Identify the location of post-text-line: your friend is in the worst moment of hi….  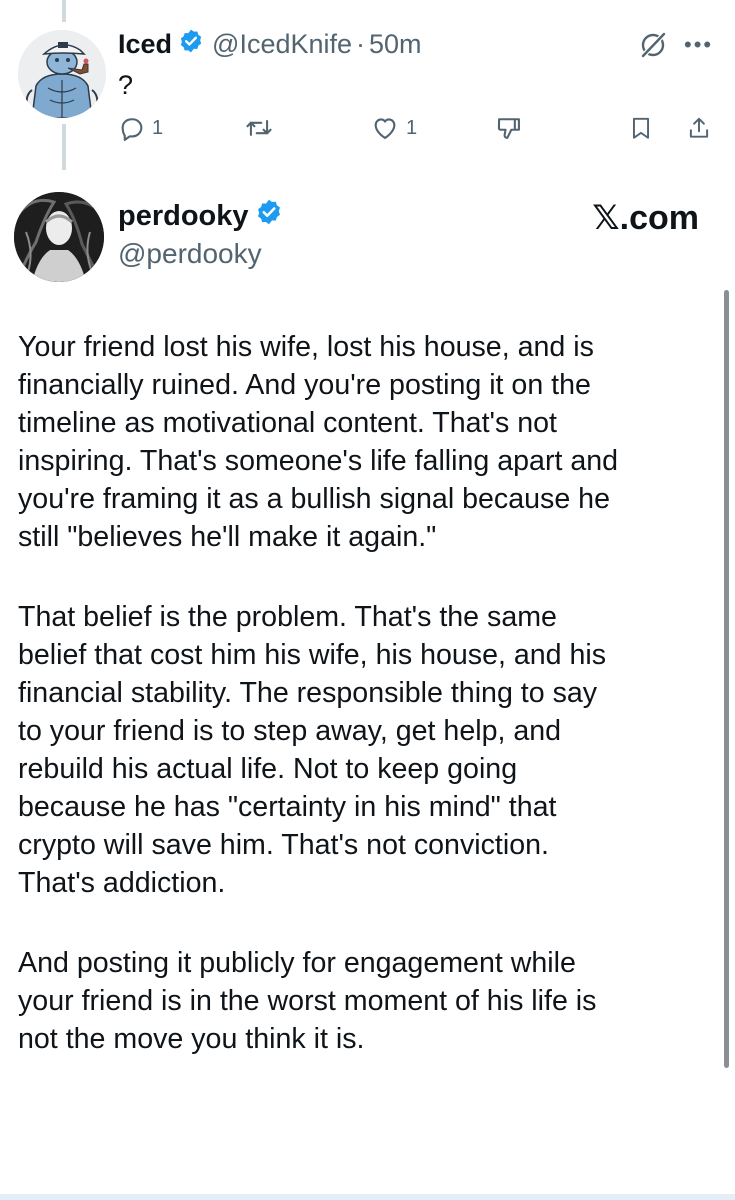
(307, 1001).